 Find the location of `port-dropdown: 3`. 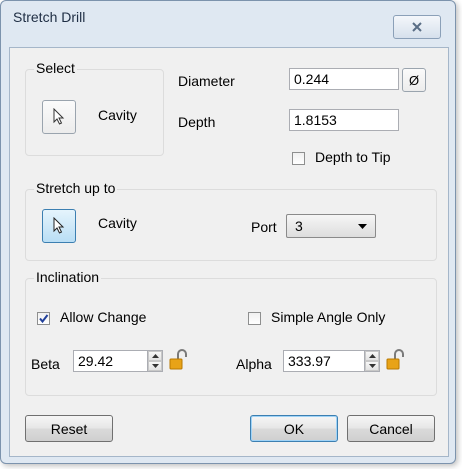

port-dropdown: 3 is located at coordinates (331, 226).